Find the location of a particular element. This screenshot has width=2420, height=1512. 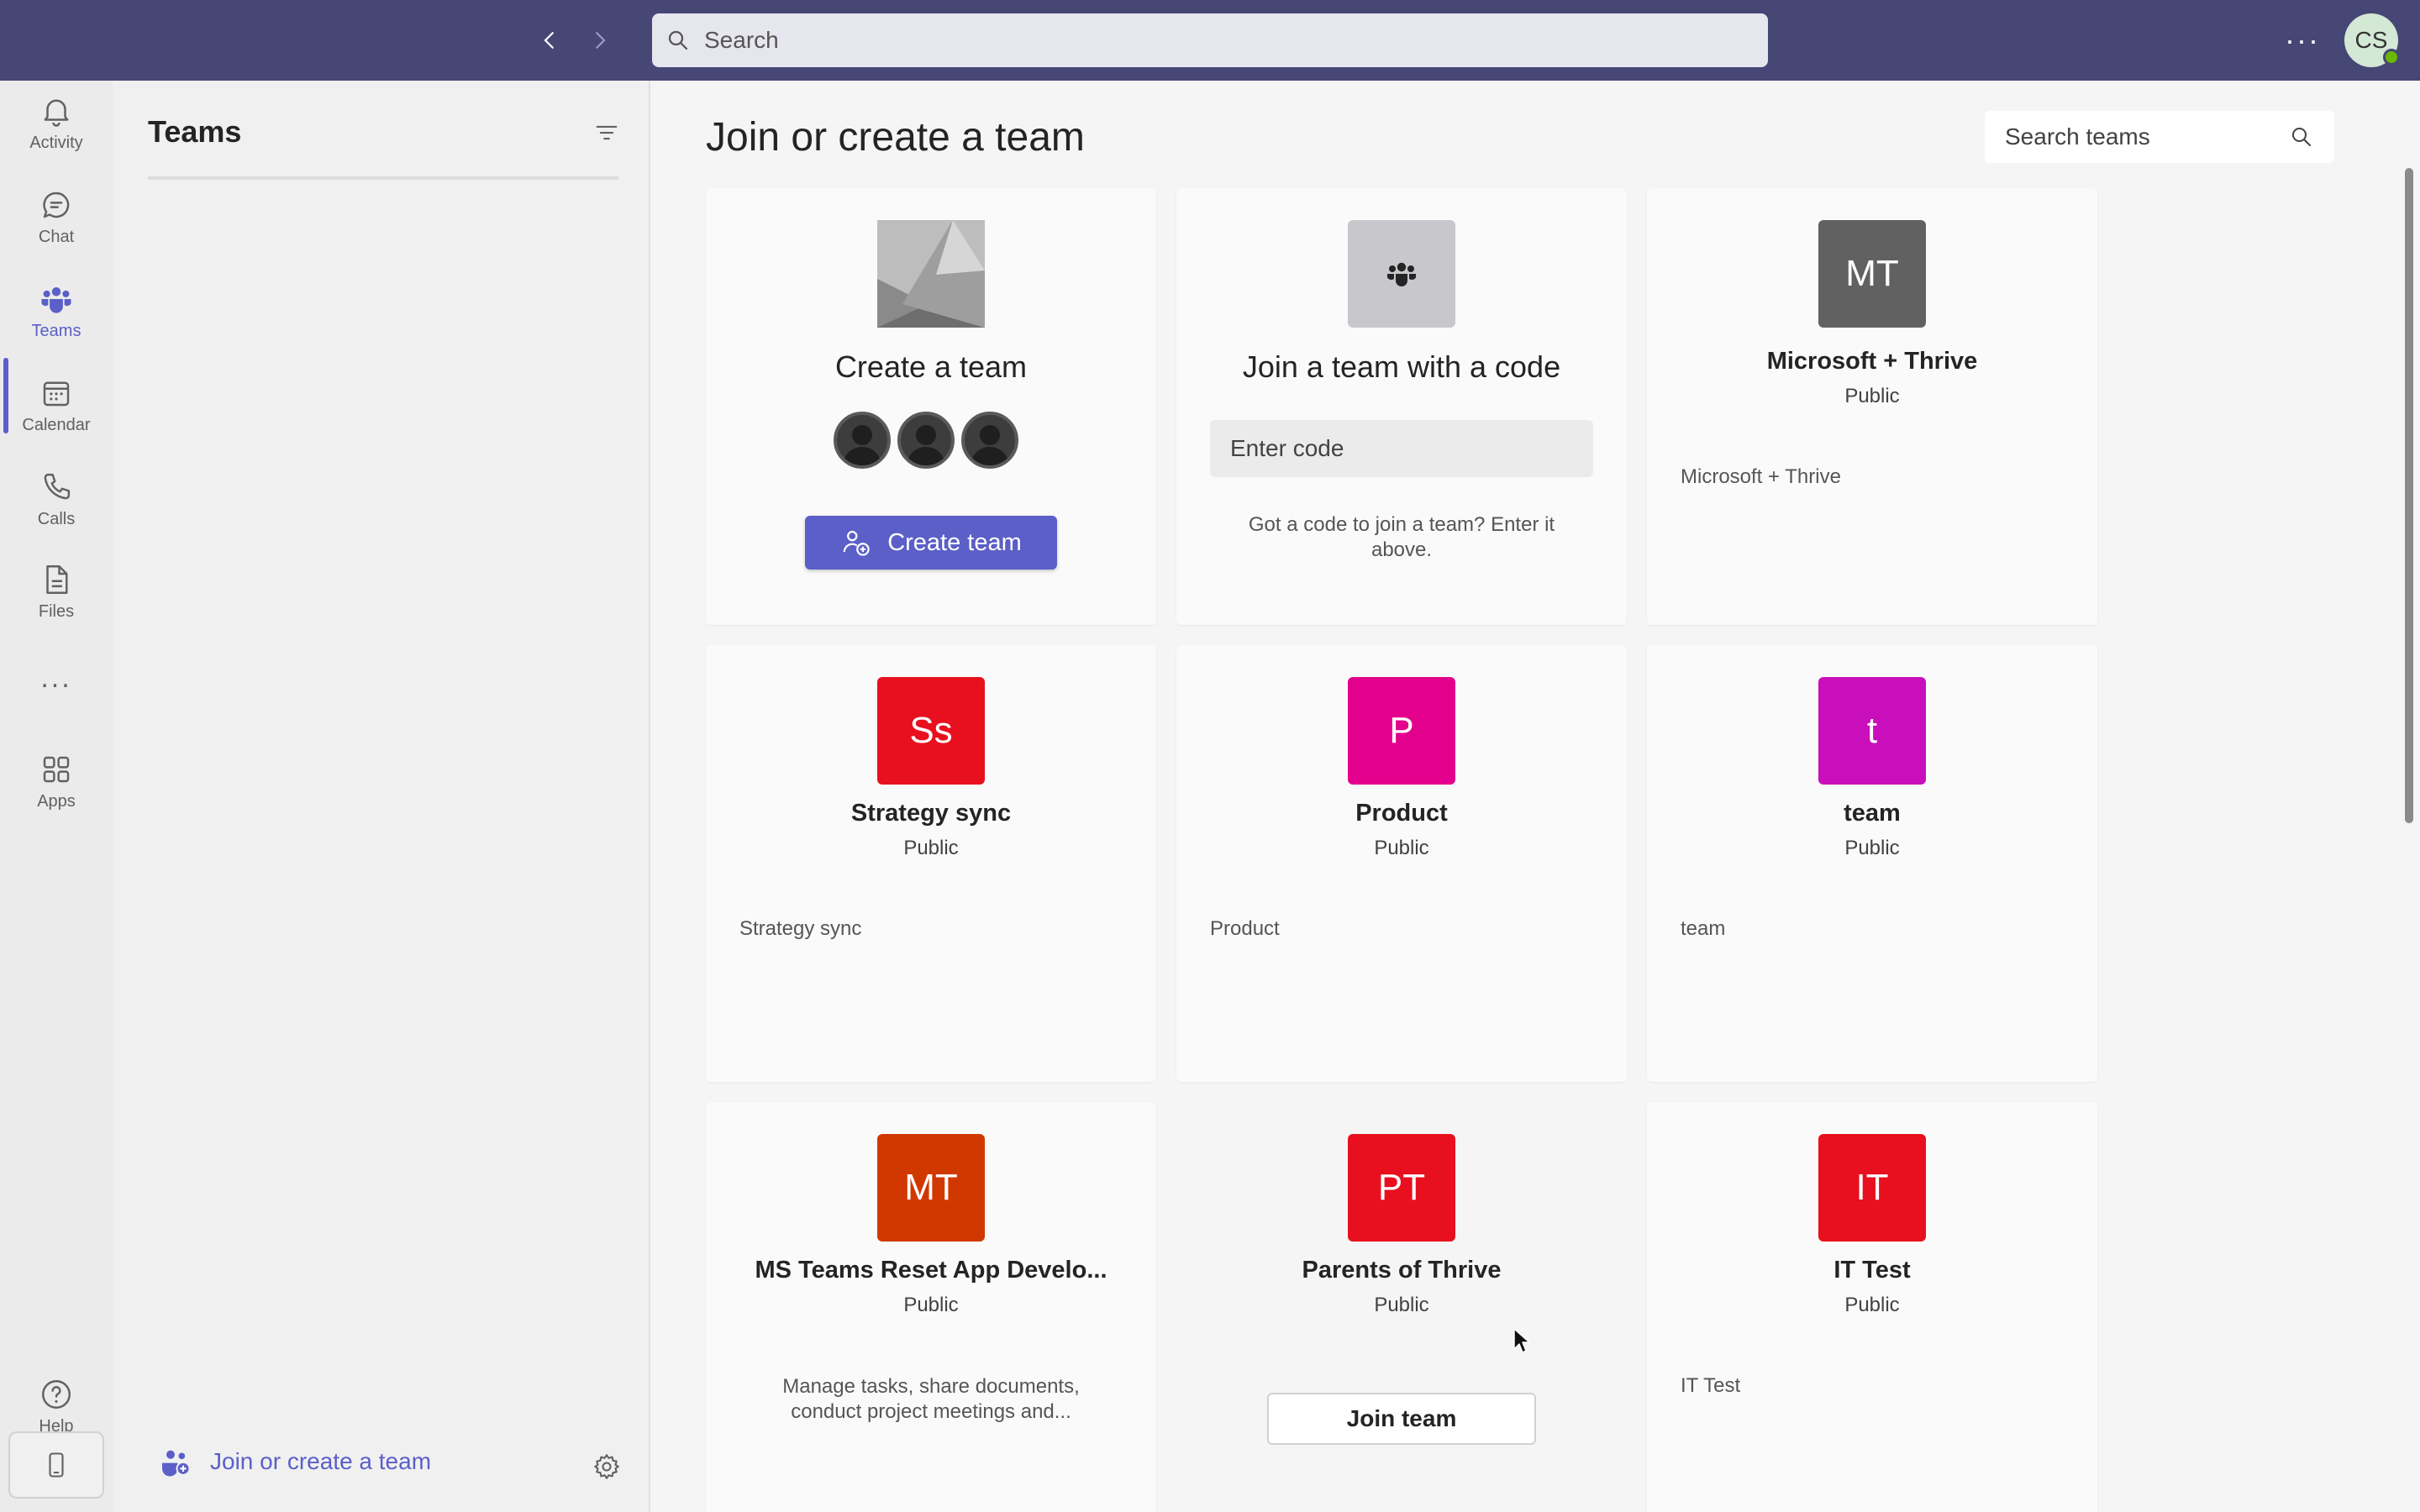

teams-icon is located at coordinates (56, 299).